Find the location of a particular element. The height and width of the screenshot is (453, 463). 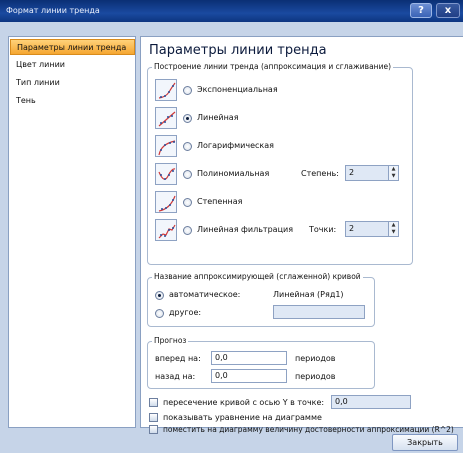

forecast-forward-label: вперед на: is located at coordinates (178, 358).